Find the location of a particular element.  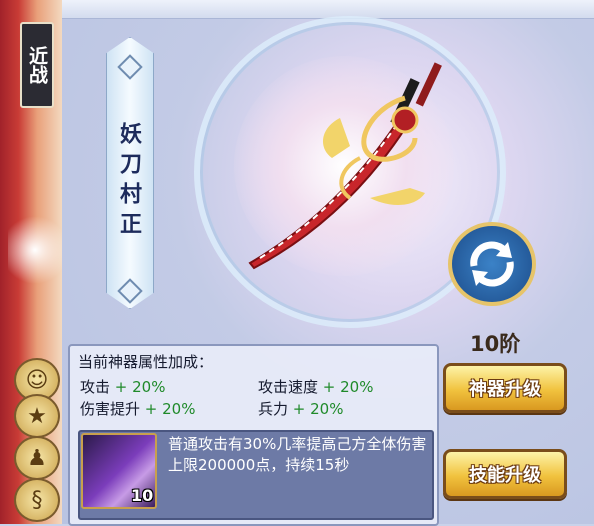

tab-melee: 近战 is located at coordinates (37, 65).